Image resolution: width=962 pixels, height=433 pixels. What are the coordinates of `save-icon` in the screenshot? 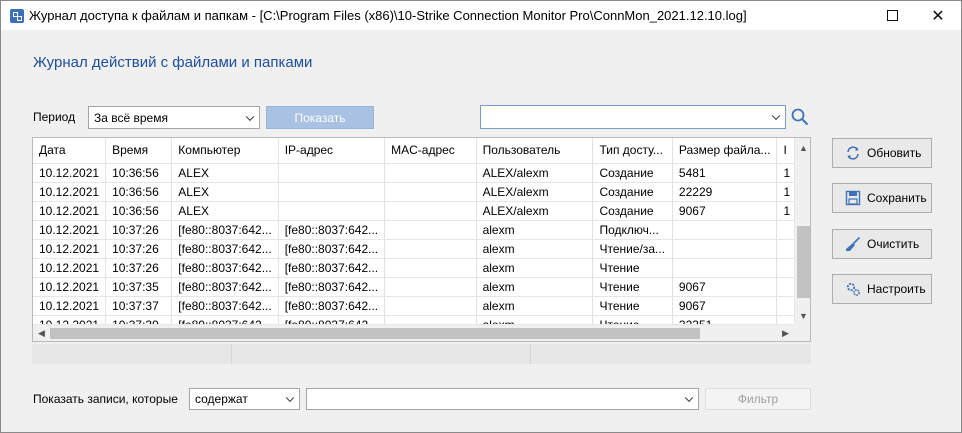 It's located at (853, 198).